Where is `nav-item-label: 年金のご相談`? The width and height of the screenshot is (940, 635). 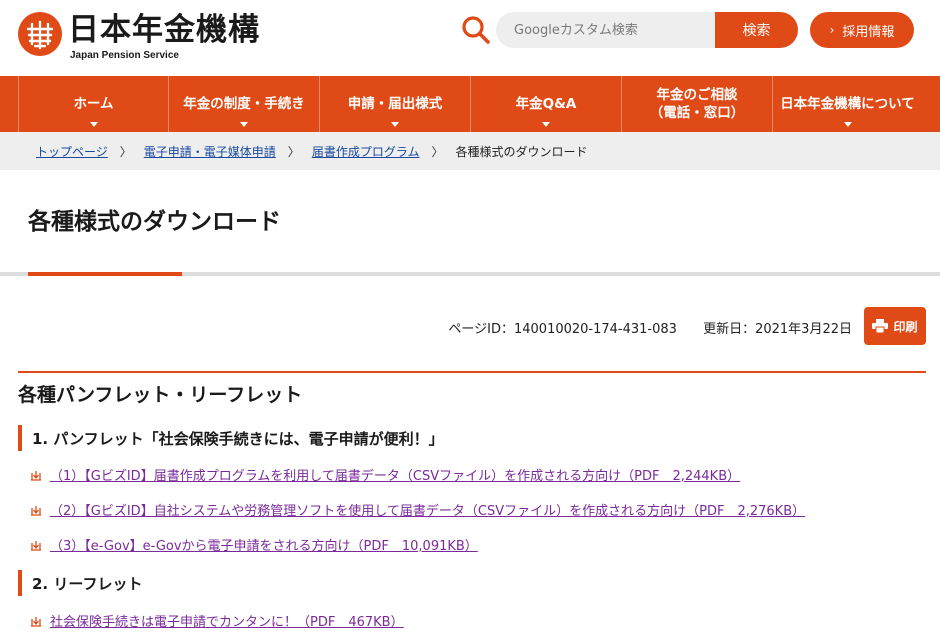 nav-item-label: 年金のご相談 is located at coordinates (697, 95).